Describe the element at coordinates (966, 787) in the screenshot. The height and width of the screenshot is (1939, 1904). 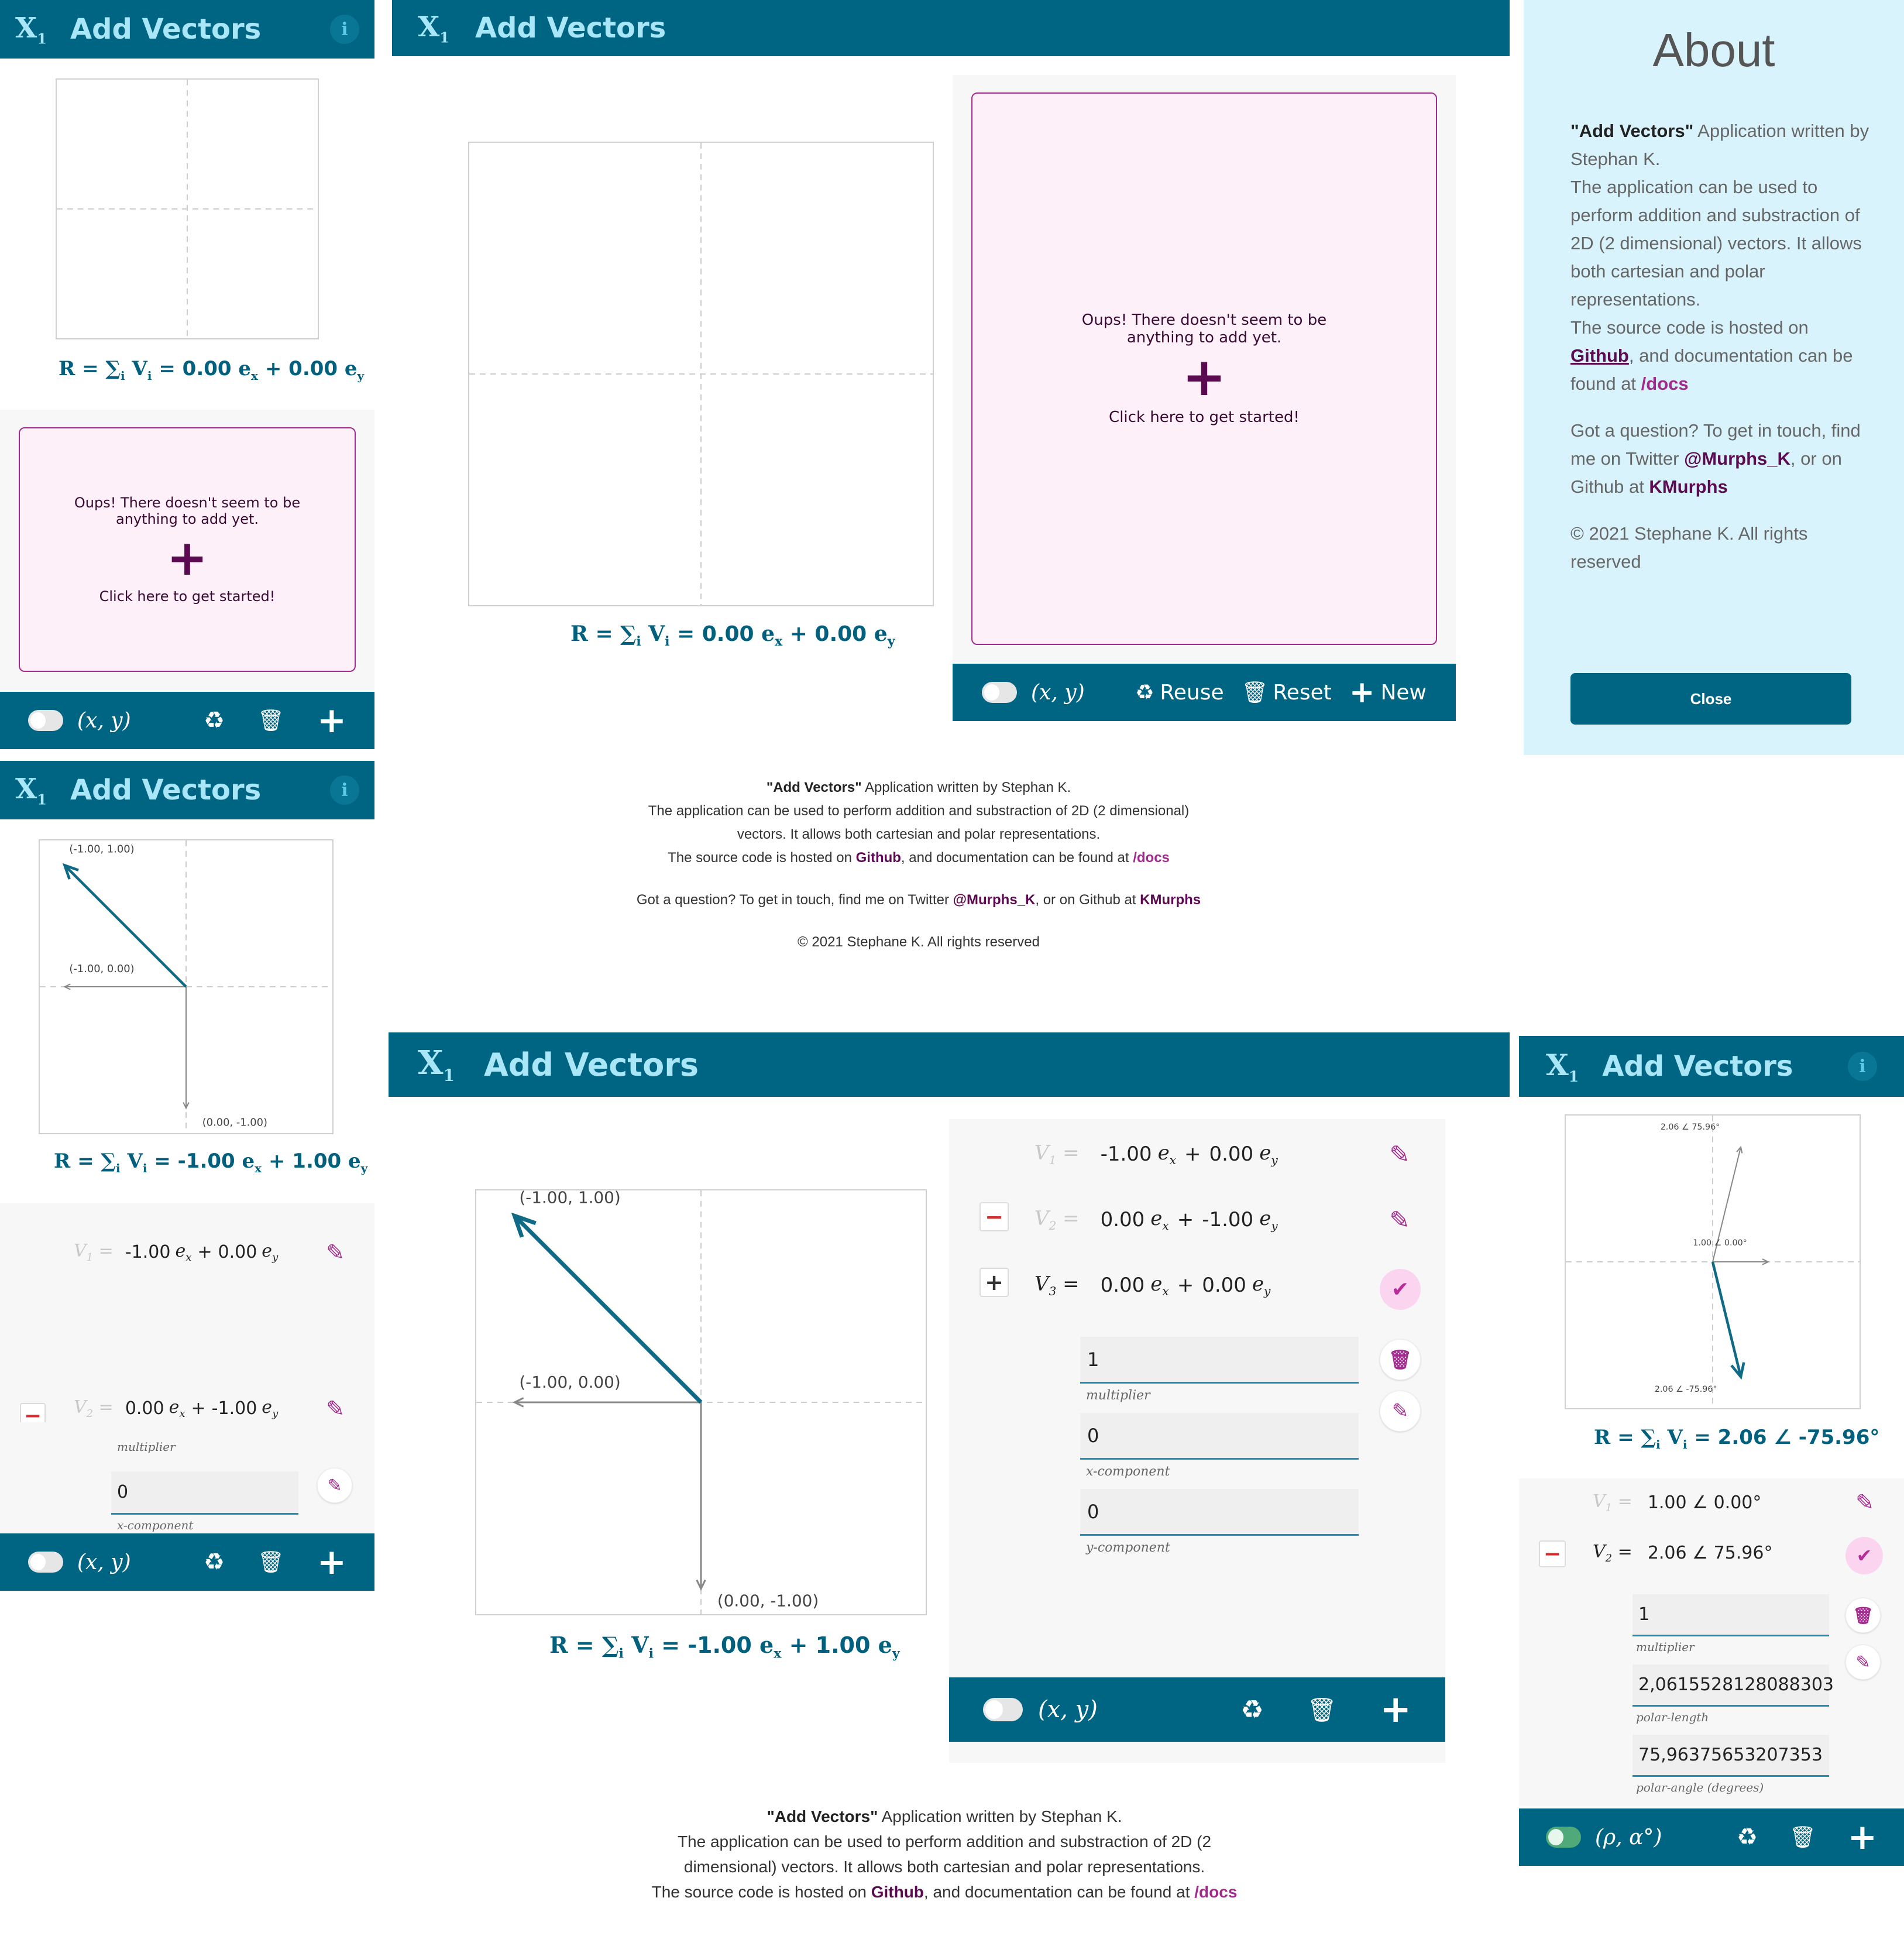
I see `about-author: Application written by Stephan K.` at that location.